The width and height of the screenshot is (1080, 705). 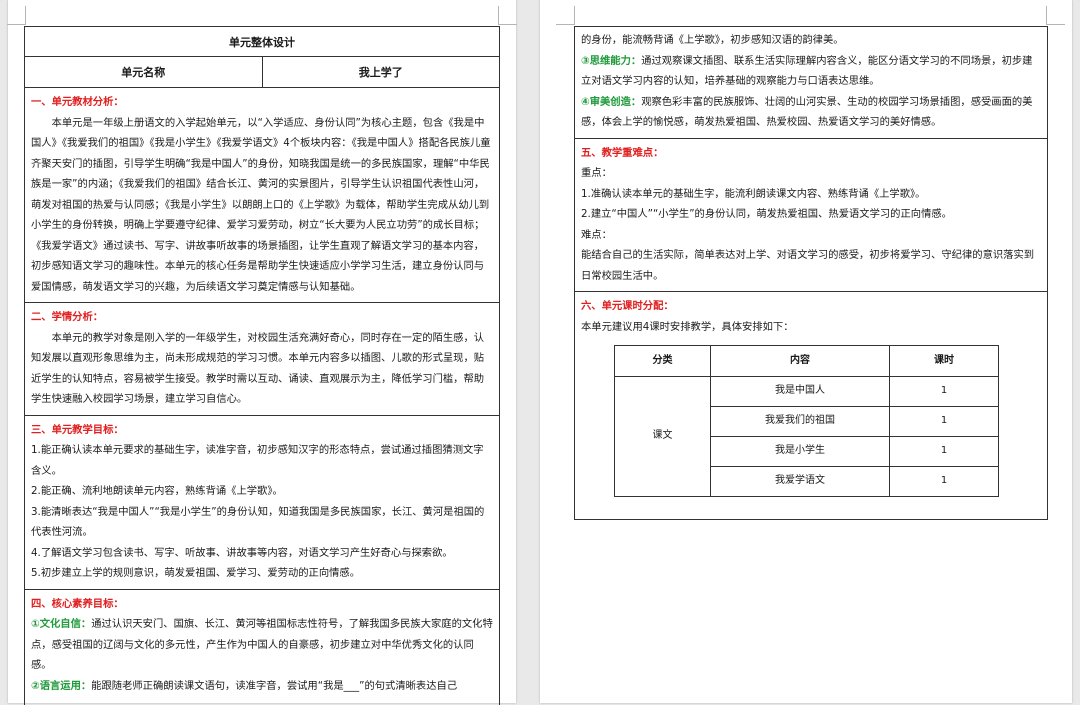 What do you see at coordinates (77, 429) in the screenshot?
I see `section-title: 三、单元教学目标：` at bounding box center [77, 429].